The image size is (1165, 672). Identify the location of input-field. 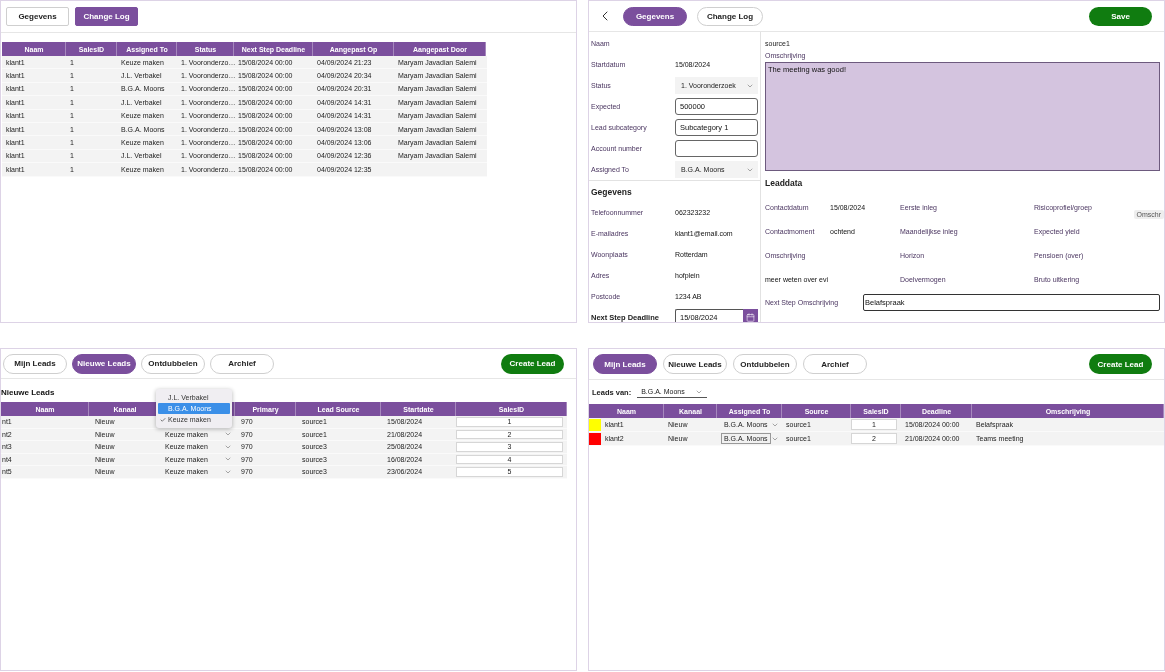
(716, 148).